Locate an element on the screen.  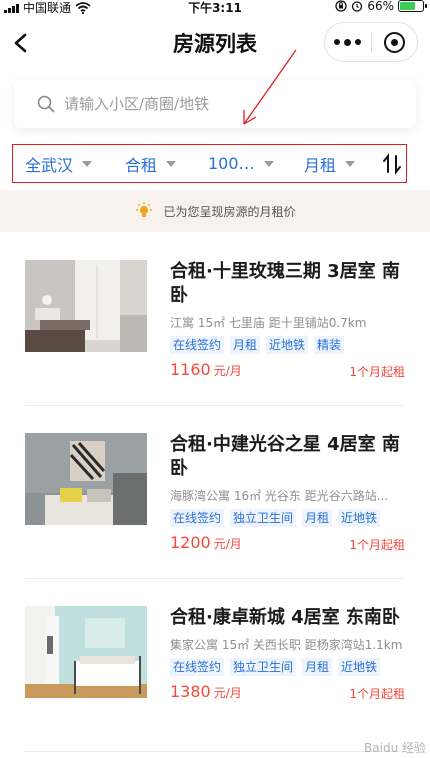
watermark: Baidu 经验 is located at coordinates (395, 748).